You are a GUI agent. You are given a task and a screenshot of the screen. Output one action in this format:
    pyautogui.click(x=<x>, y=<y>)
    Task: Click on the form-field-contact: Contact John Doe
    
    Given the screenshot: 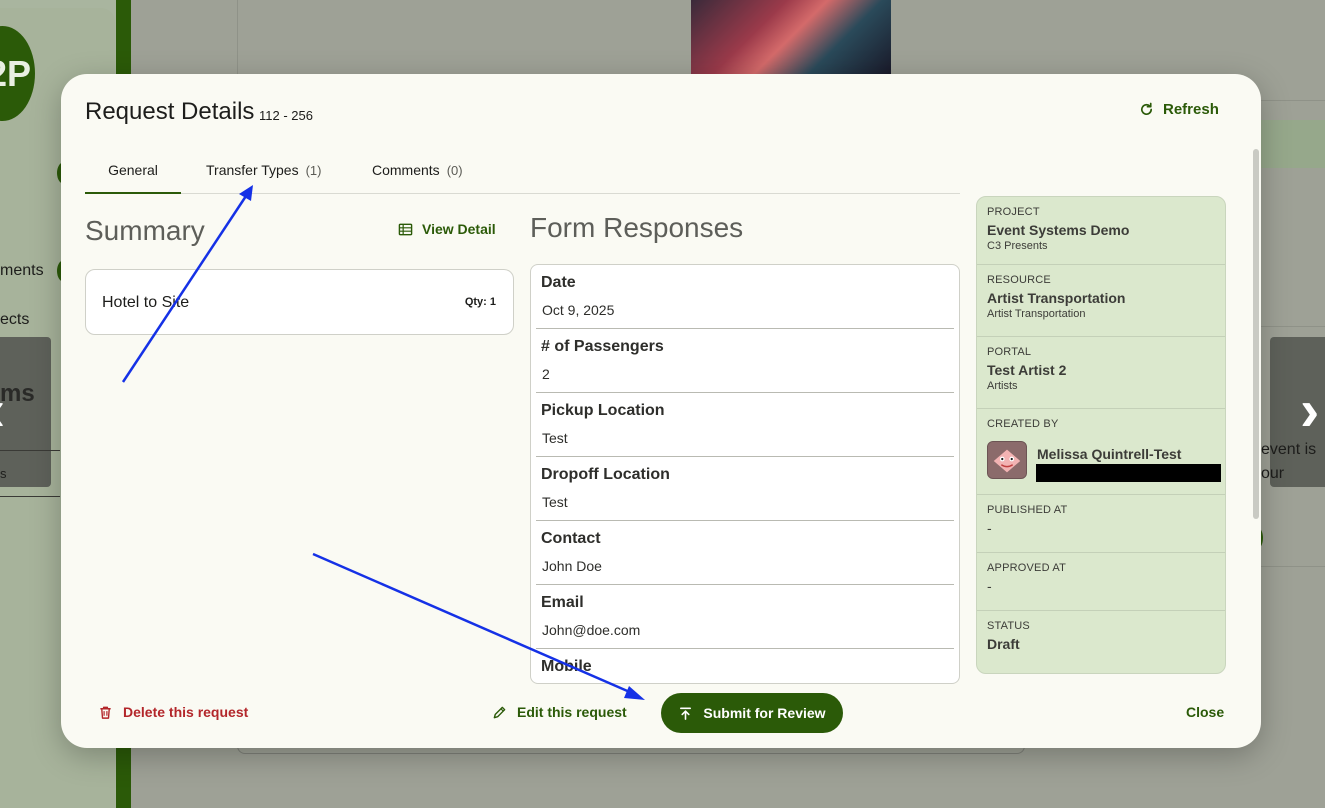 What is the action you would take?
    pyautogui.click(x=745, y=553)
    